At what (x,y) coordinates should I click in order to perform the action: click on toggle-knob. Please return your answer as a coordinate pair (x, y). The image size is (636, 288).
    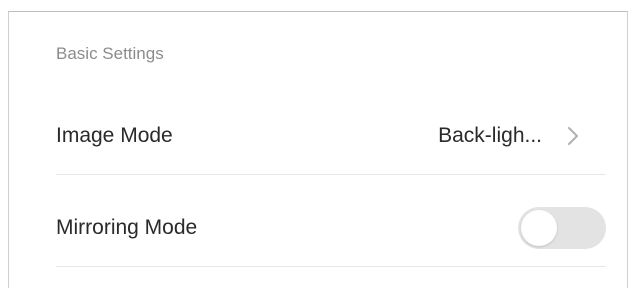
    Looking at the image, I should click on (539, 228).